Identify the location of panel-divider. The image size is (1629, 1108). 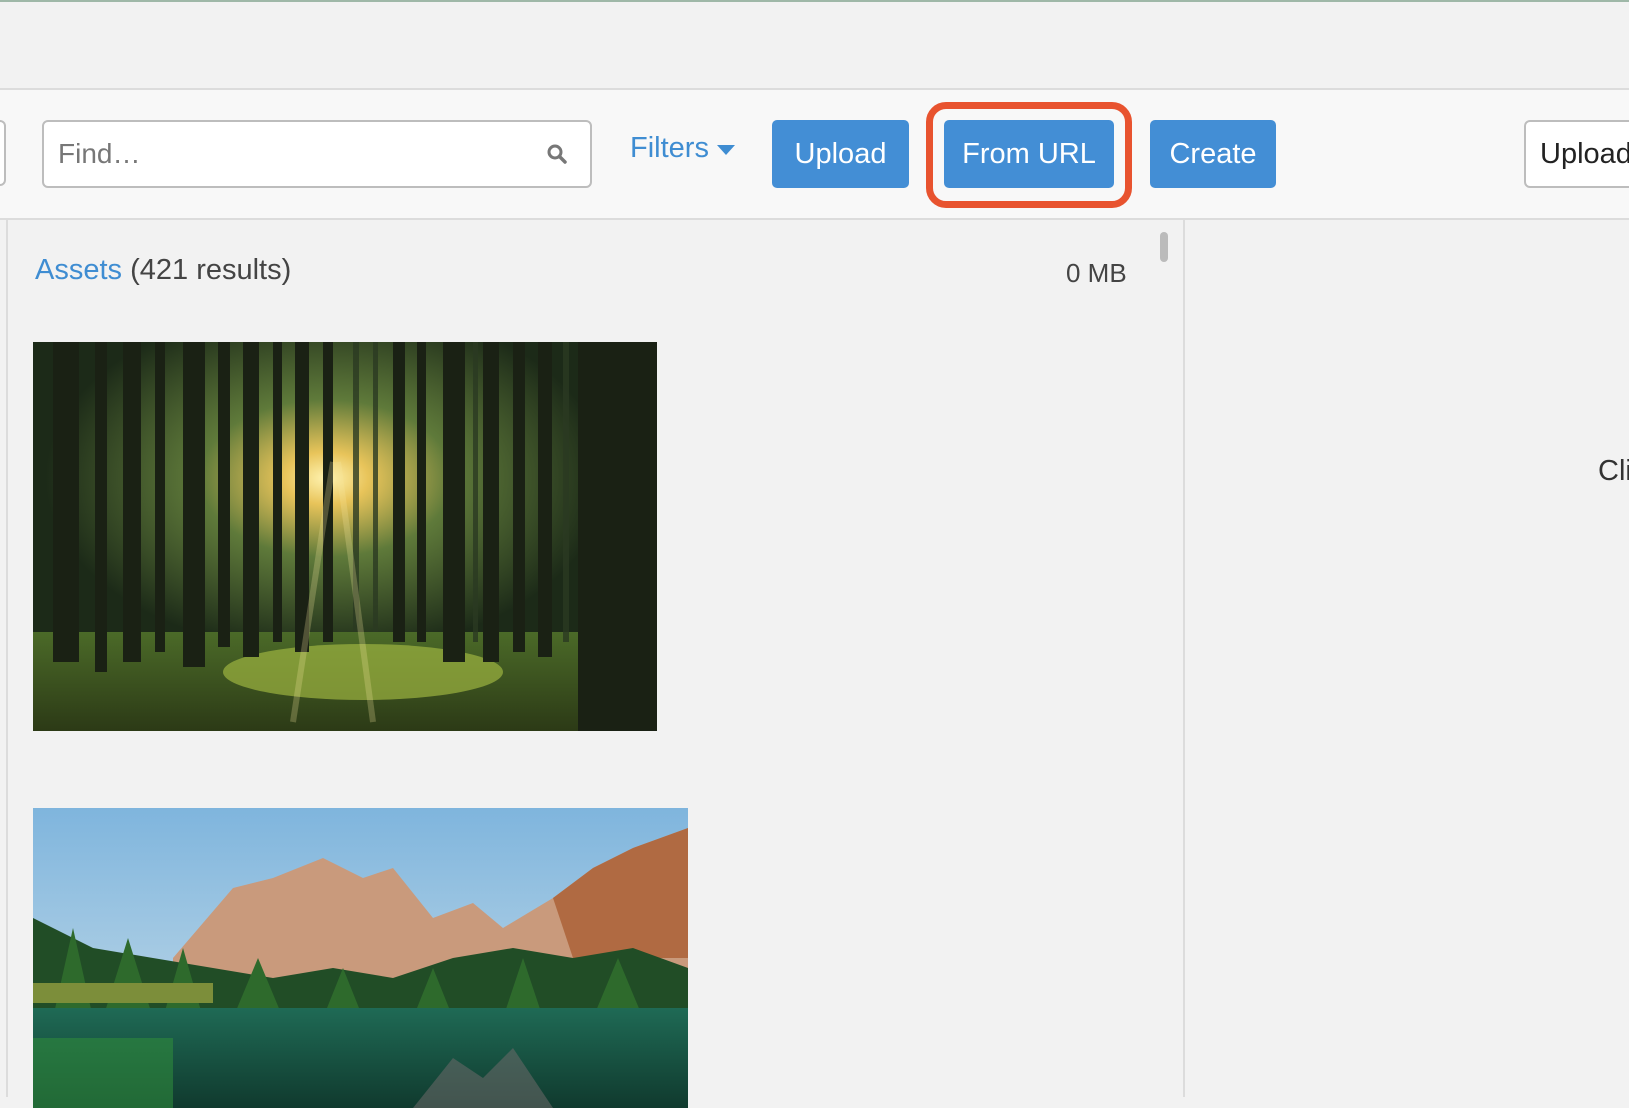
(4, 658).